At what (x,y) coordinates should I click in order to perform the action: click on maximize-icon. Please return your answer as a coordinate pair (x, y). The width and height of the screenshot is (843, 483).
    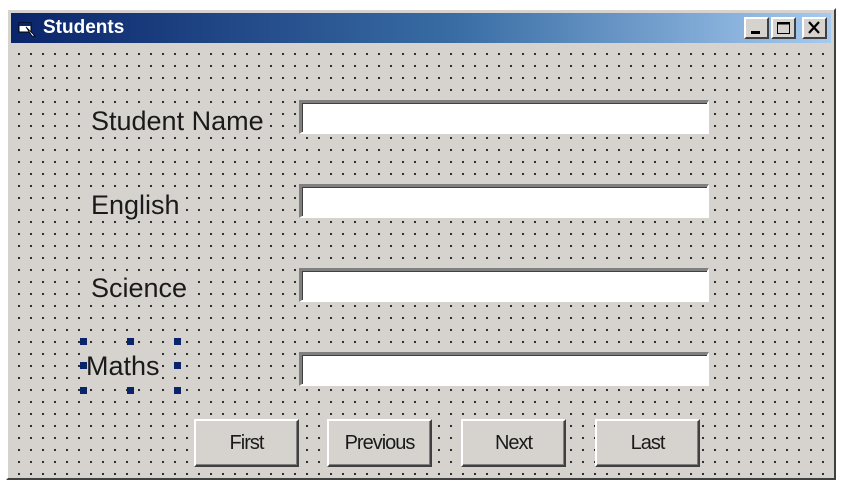
    Looking at the image, I should click on (783, 28).